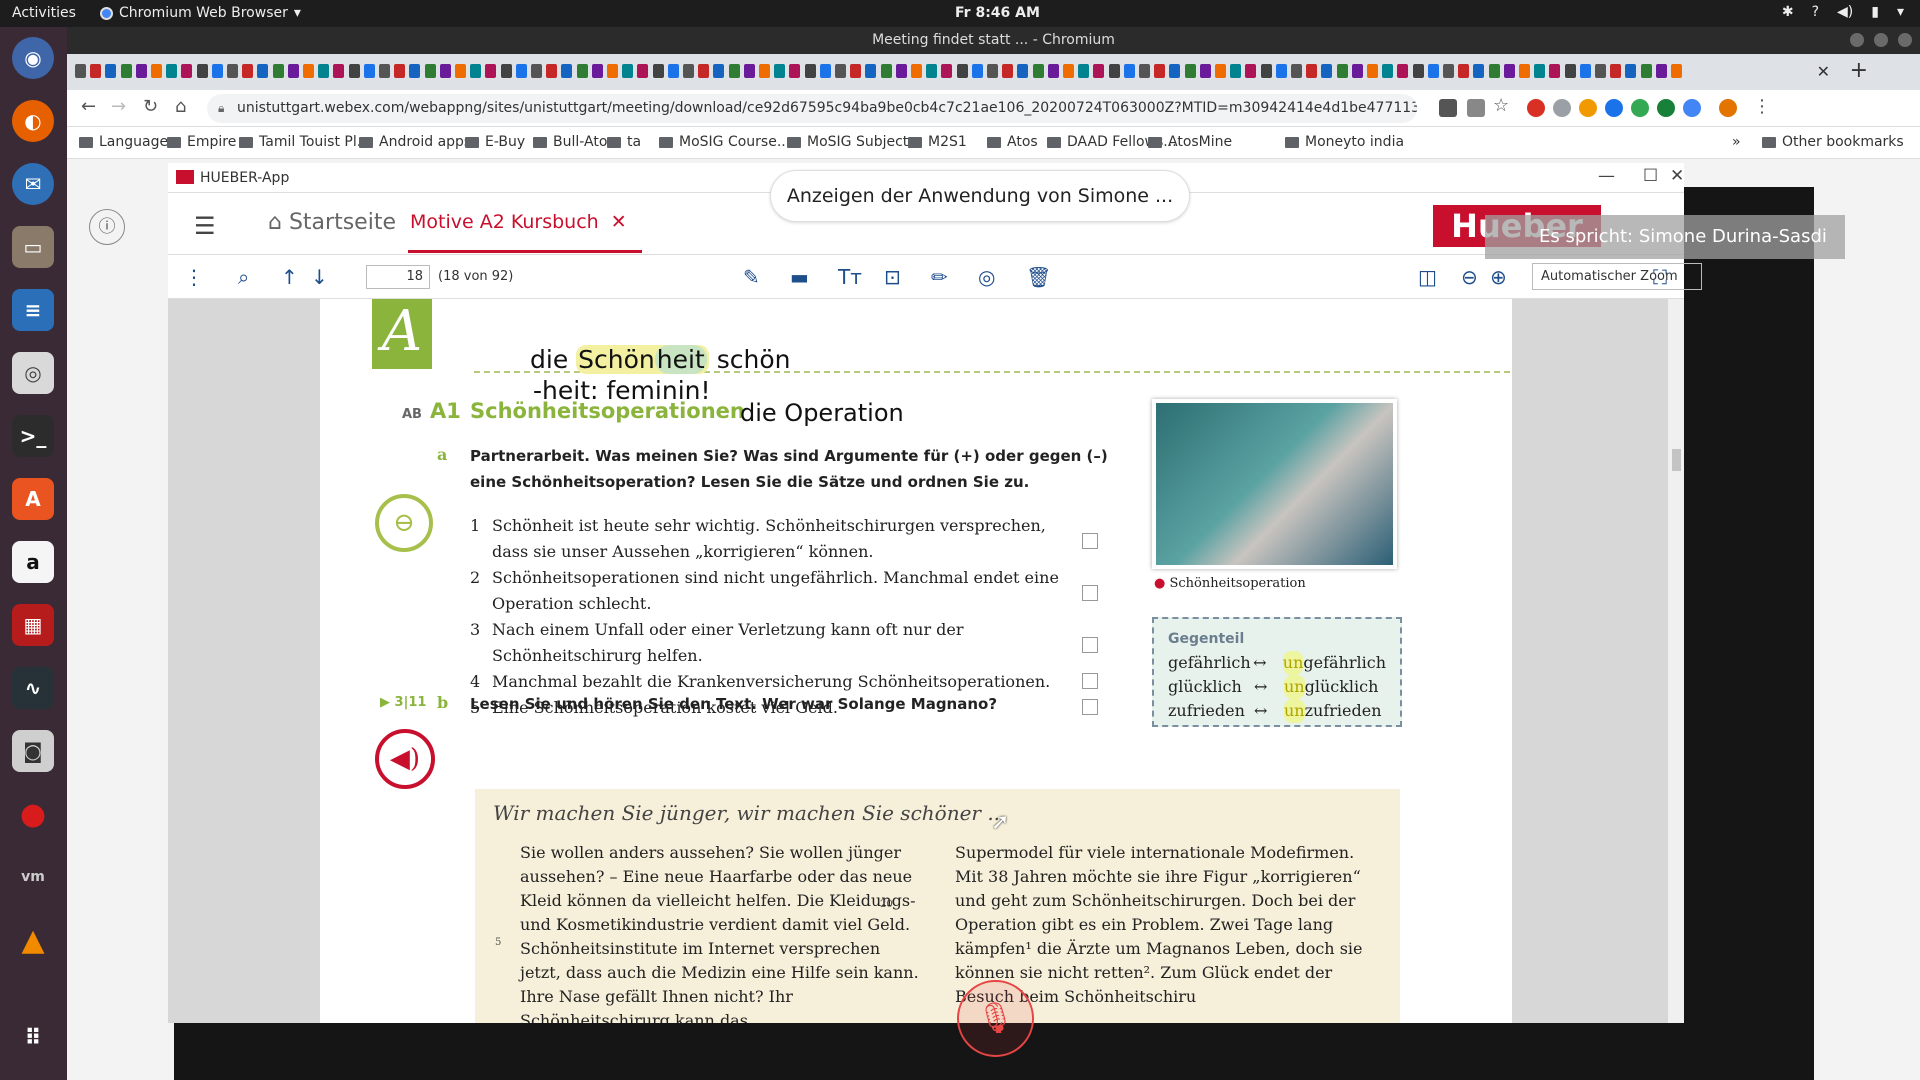  I want to click on bookmark-item: Atos, so click(1012, 142).